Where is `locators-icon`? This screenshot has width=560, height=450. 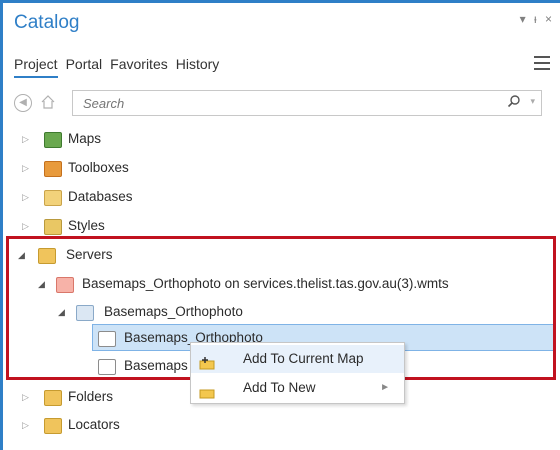
locators-icon is located at coordinates (53, 426).